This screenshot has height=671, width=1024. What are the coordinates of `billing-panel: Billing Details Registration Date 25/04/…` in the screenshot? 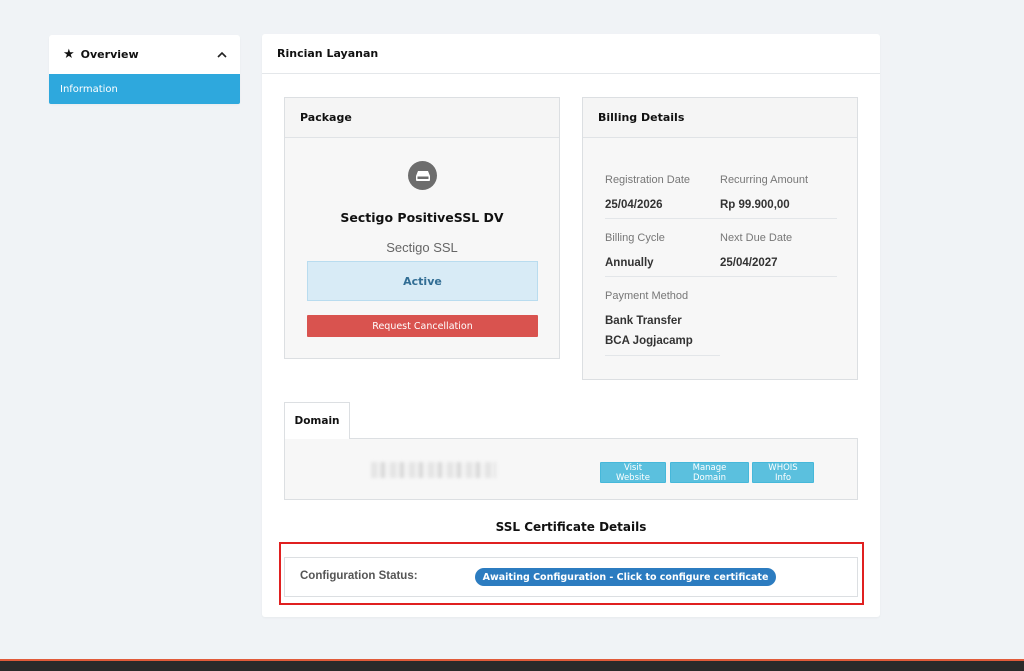 It's located at (720, 238).